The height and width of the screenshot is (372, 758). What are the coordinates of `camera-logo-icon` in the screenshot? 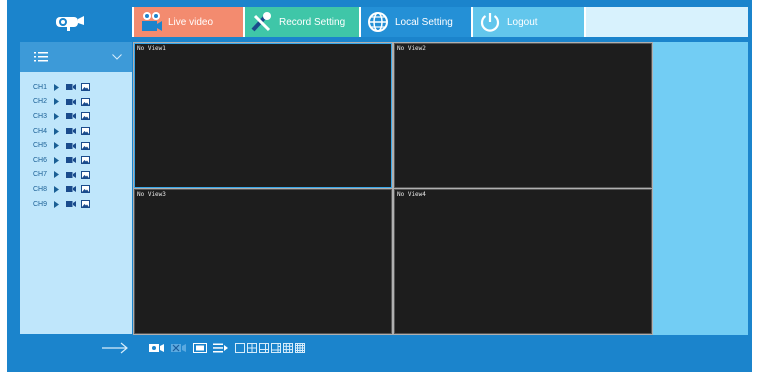 It's located at (69, 23).